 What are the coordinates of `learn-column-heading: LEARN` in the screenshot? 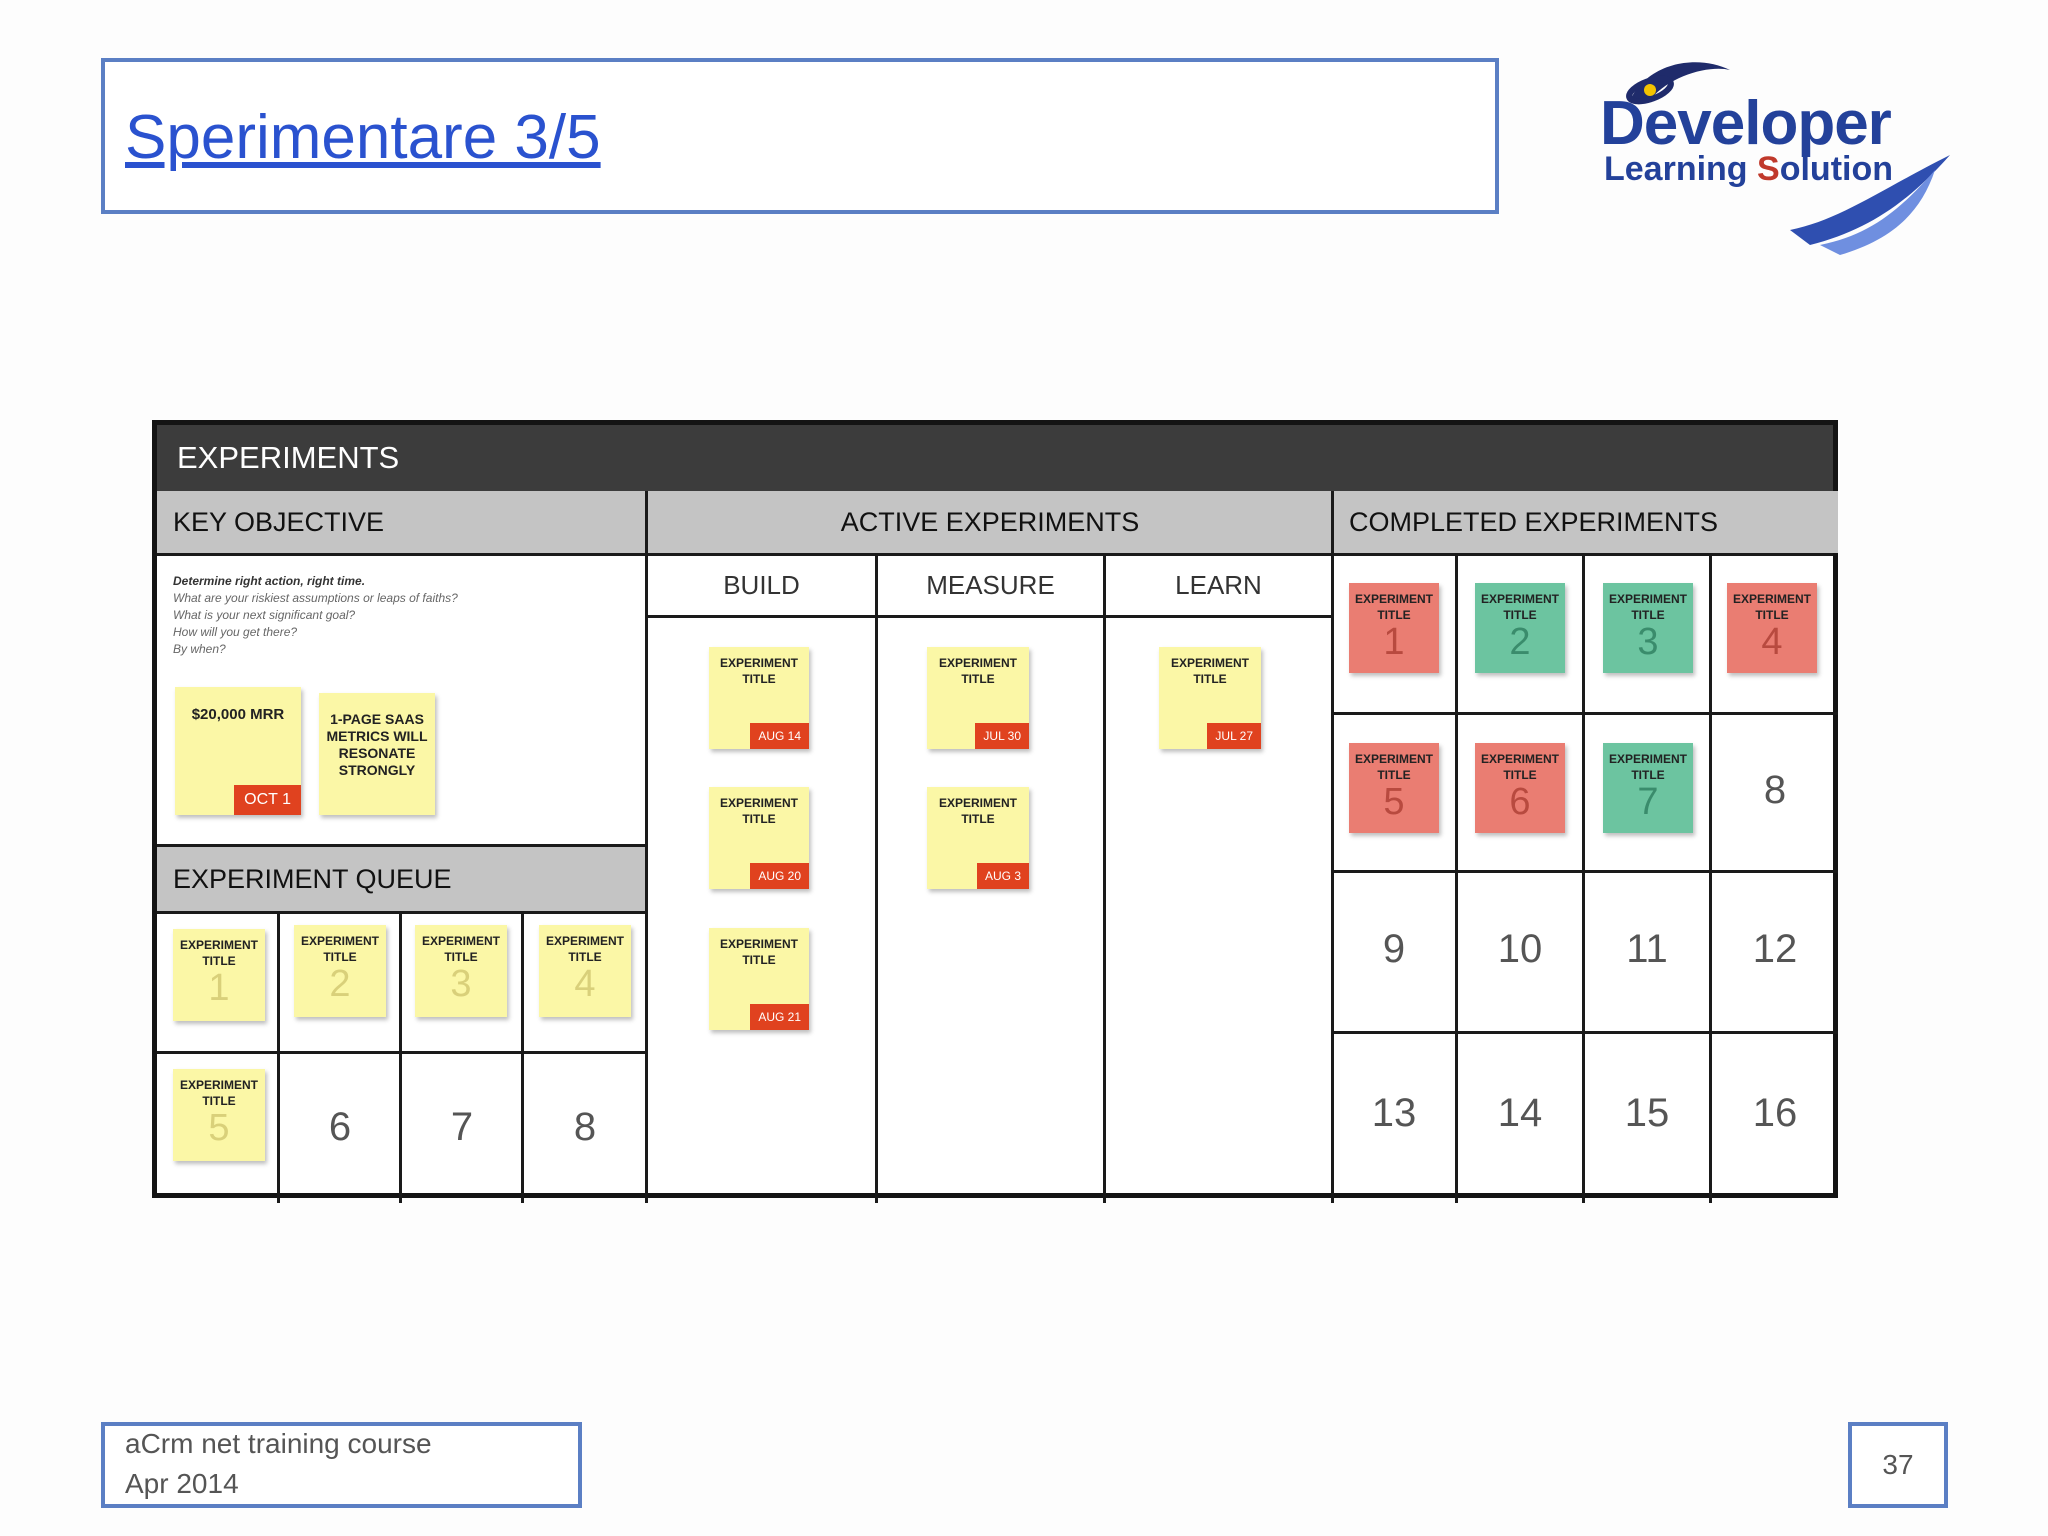 It's located at (1218, 585).